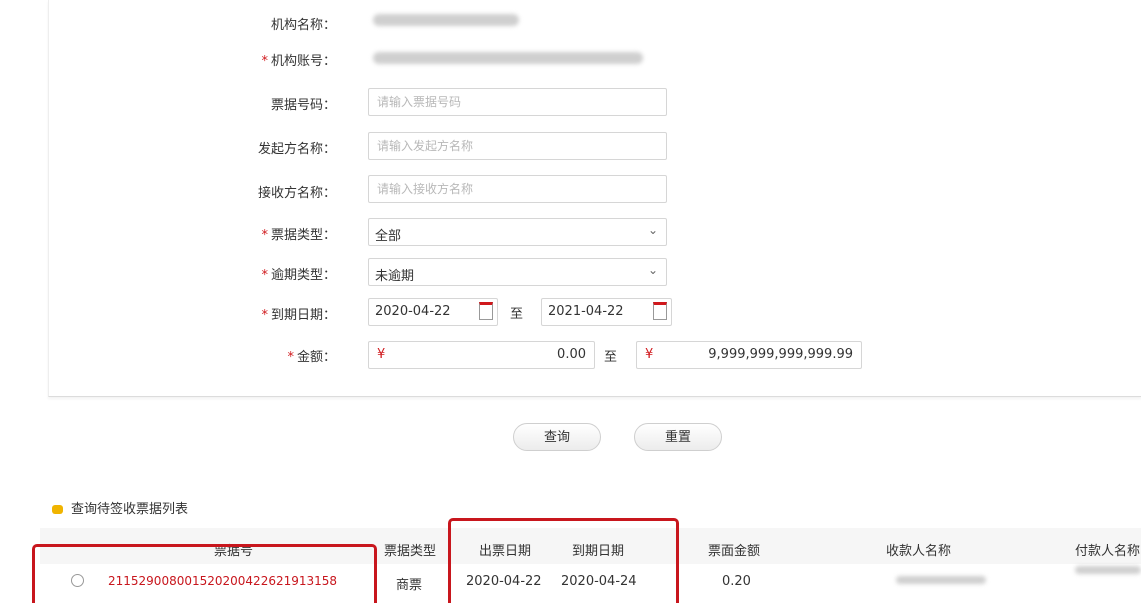 This screenshot has height=603, width=1141. I want to click on institution-name-label: 机构名称：, so click(251, 23).